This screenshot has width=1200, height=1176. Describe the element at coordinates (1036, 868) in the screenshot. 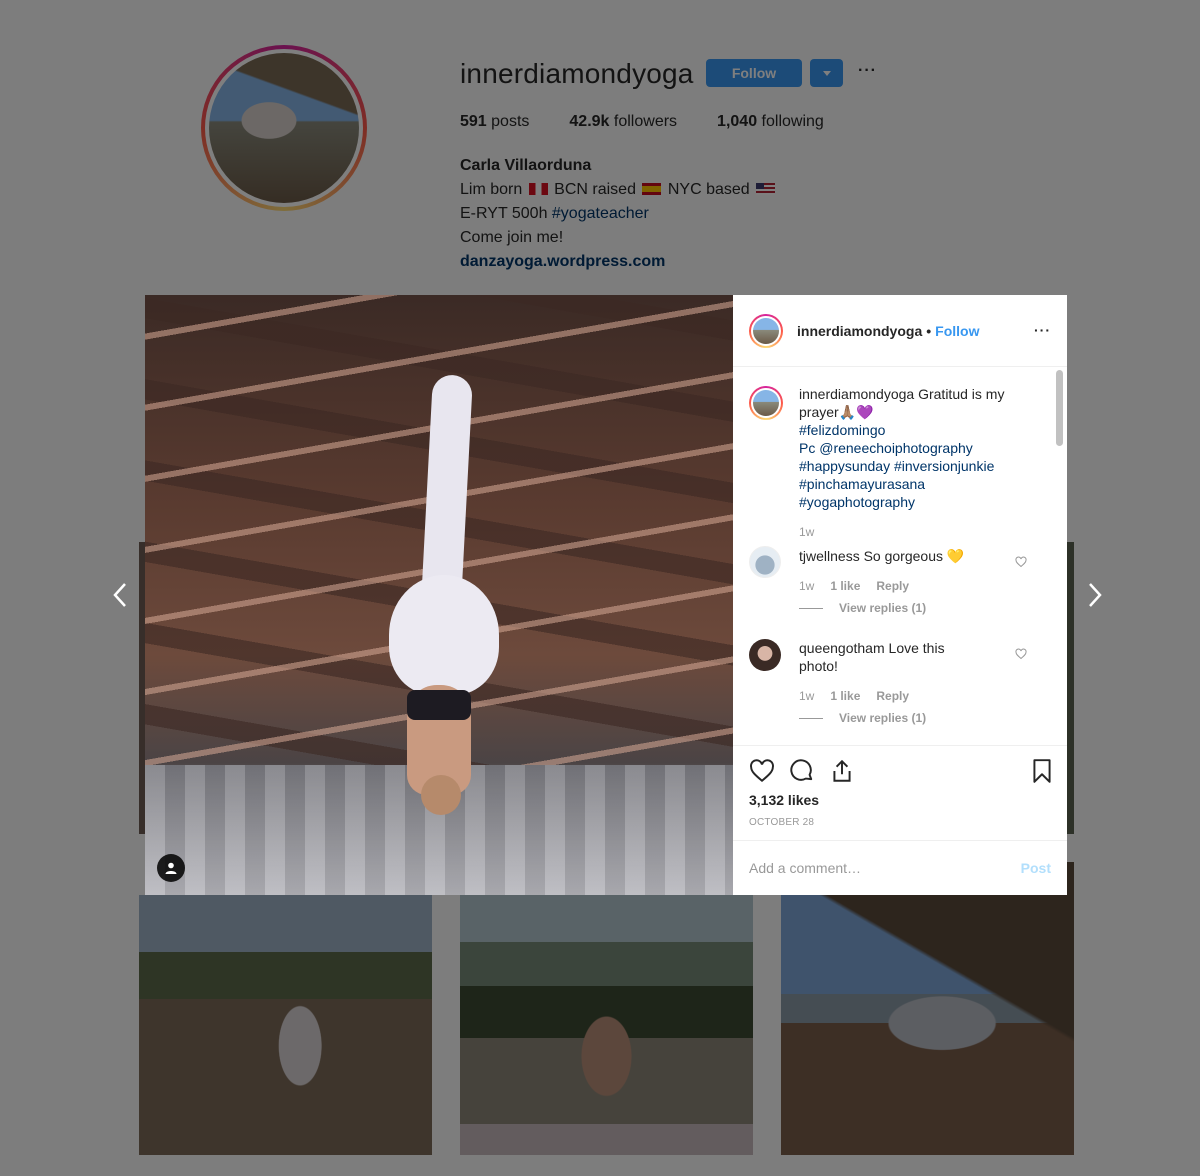

I see `post-comment-button: Post` at that location.